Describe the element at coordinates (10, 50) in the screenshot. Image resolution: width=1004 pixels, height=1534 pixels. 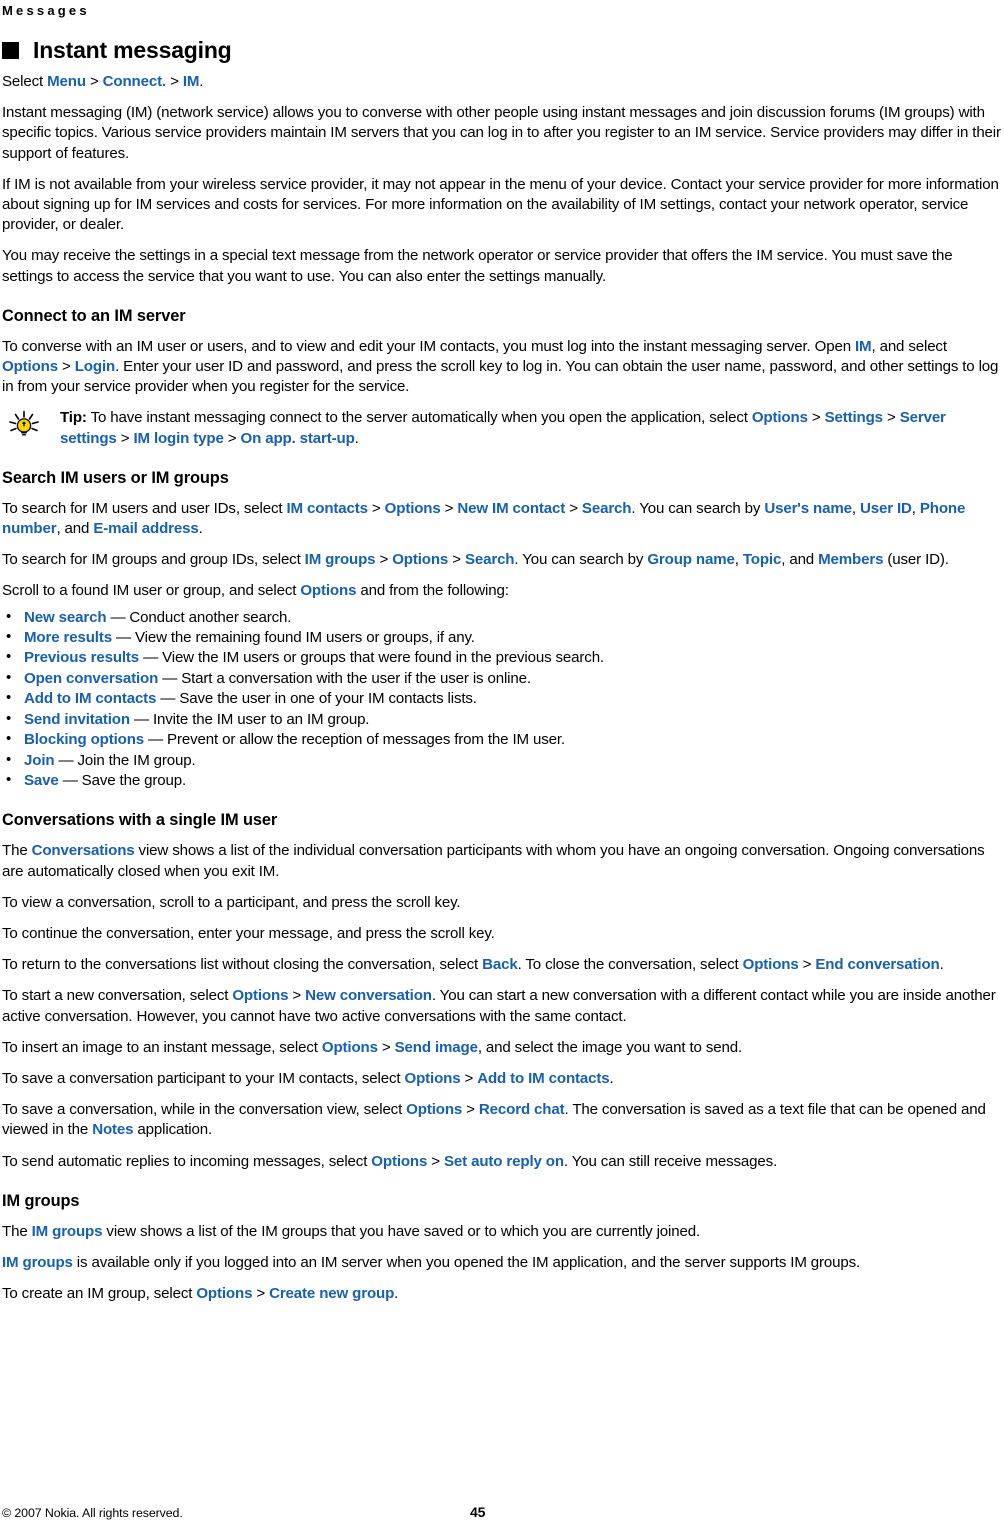
I see `chapter-square-icon` at that location.